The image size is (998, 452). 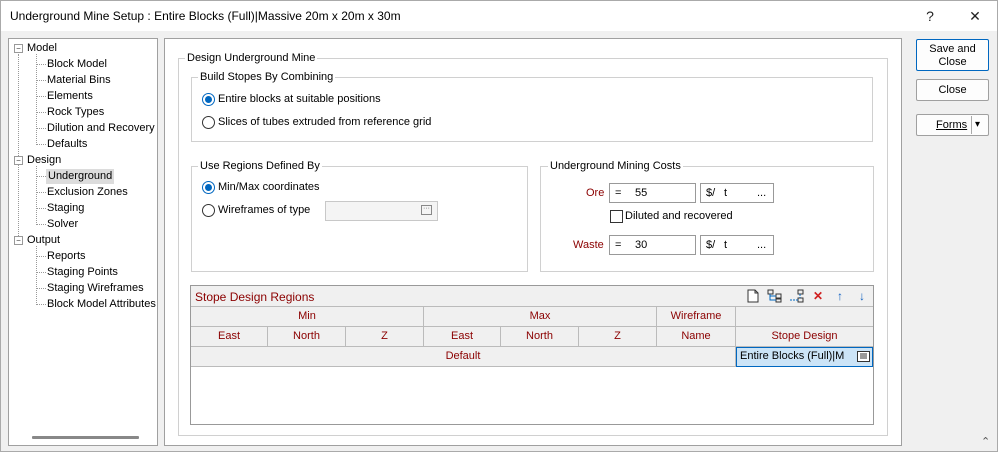 I want to click on waste-unit-prefix: $/, so click(x=711, y=245).